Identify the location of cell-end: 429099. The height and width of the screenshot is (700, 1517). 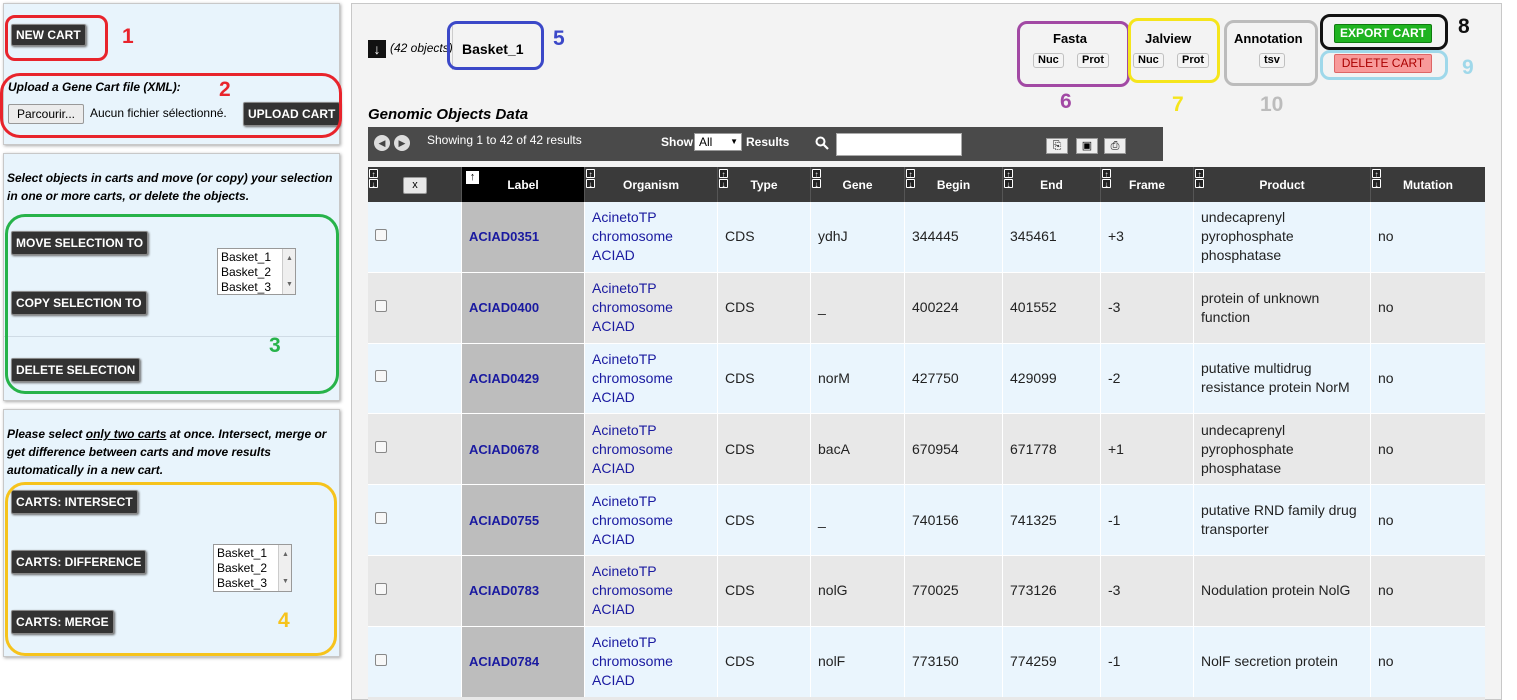
(1052, 378).